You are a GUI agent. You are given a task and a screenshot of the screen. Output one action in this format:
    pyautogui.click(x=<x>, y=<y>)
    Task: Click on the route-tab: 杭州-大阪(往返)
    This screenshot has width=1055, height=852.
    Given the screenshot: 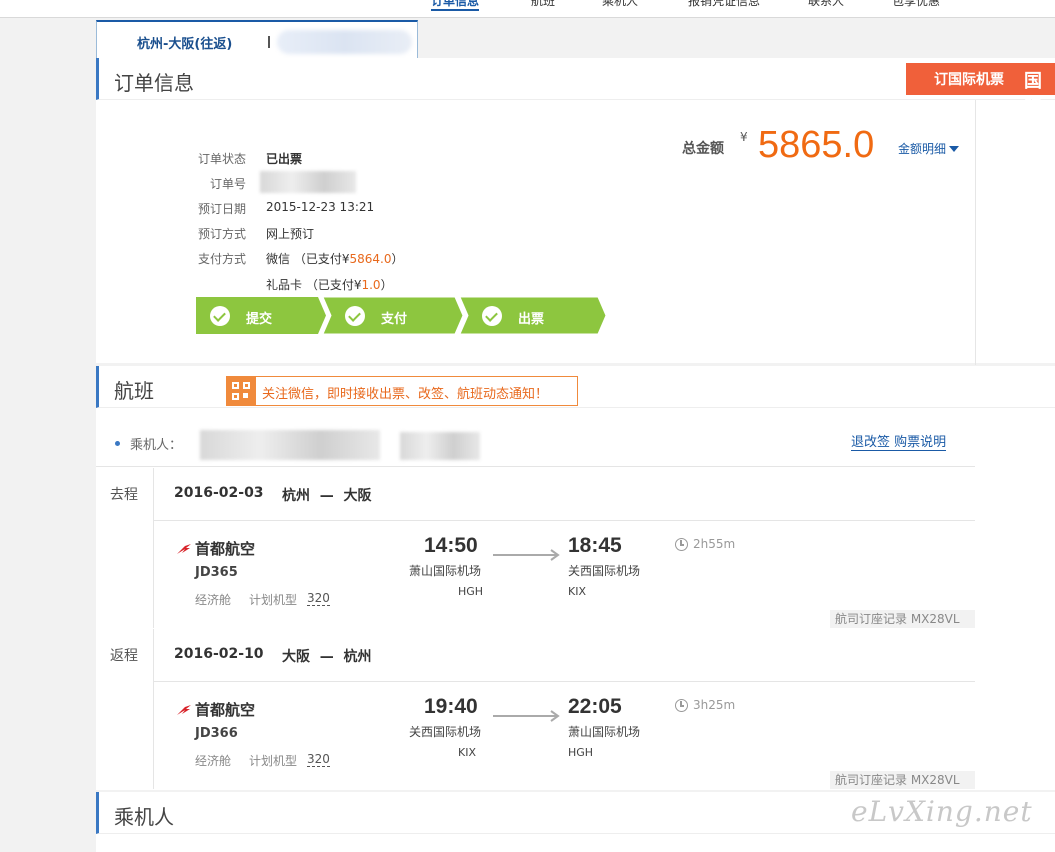 What is the action you would take?
    pyautogui.click(x=257, y=39)
    